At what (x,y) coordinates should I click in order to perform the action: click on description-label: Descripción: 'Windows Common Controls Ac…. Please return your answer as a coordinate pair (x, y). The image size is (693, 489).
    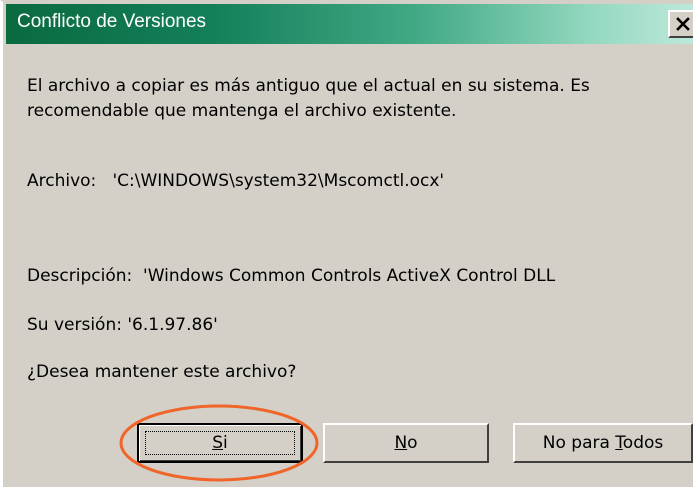
    Looking at the image, I should click on (291, 276).